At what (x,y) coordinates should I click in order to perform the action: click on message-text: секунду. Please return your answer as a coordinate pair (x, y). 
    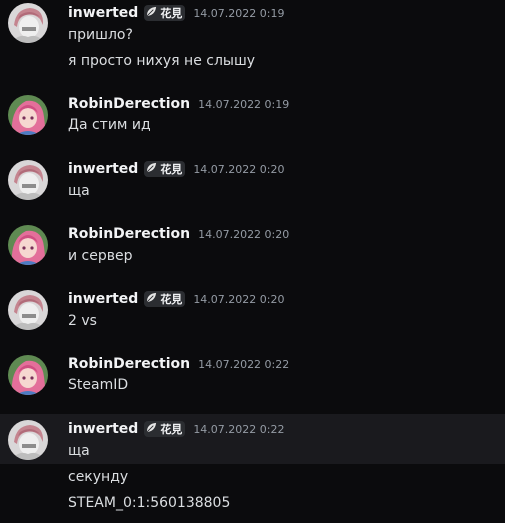
    Looking at the image, I should click on (98, 477).